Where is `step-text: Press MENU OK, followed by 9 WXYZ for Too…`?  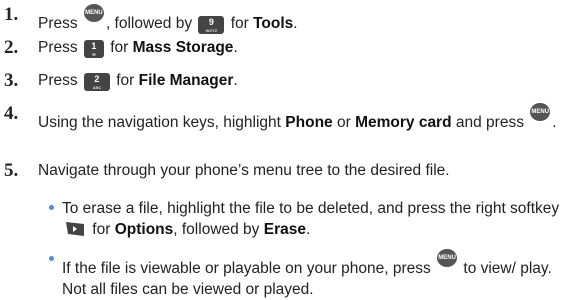
step-text: Press MENU OK, followed by 9 WXYZ for Too… is located at coordinates (308, 19).